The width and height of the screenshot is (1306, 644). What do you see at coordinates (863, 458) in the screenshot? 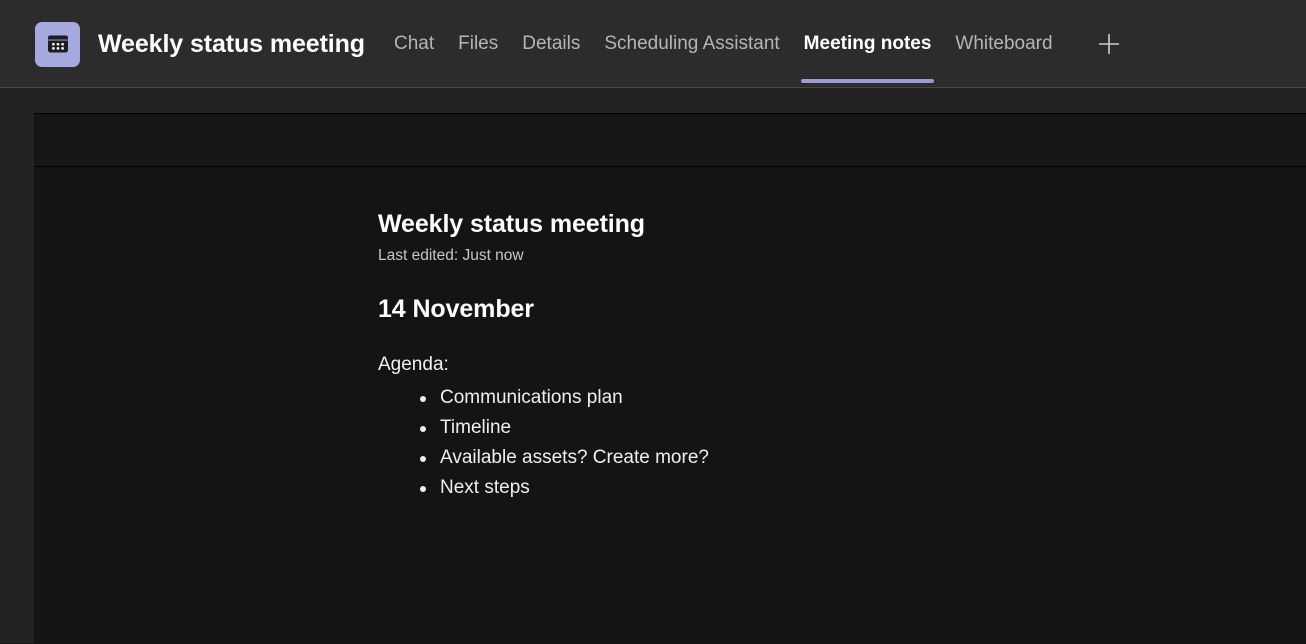
I see `list-item: Available assets? Create more?` at bounding box center [863, 458].